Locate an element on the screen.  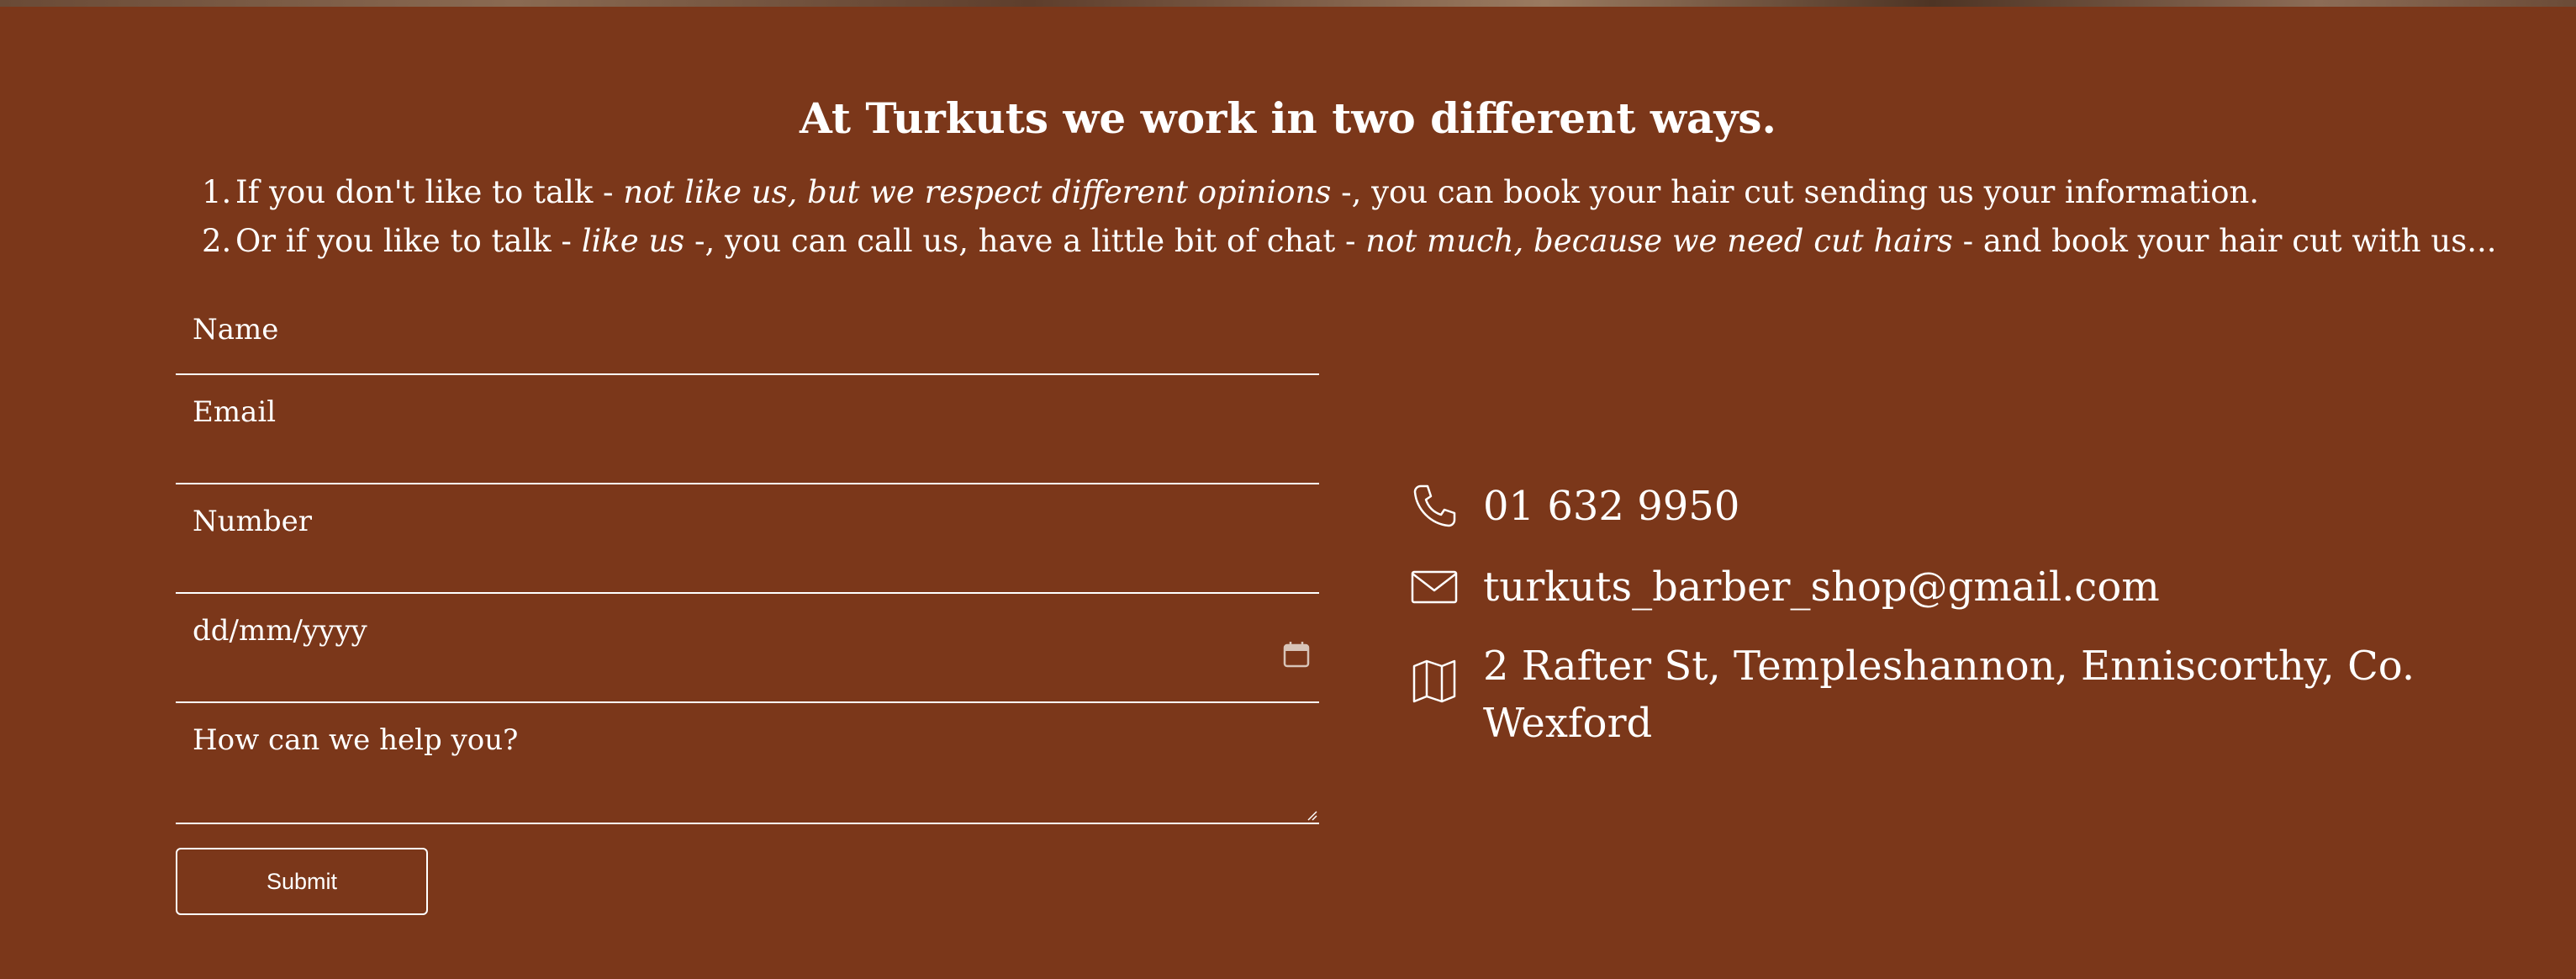
map-icon is located at coordinates (1434, 681).